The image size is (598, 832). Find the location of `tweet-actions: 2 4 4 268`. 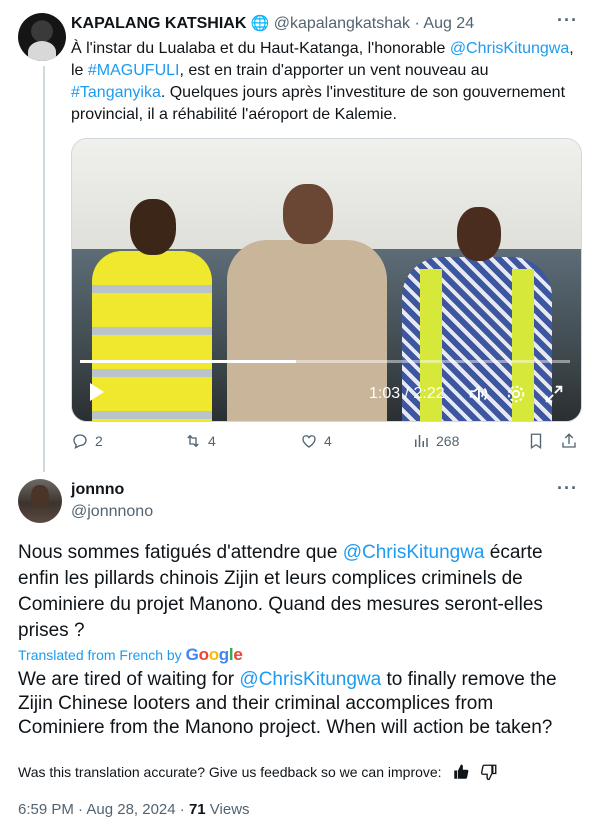

tweet-actions: 2 4 4 268 is located at coordinates (328, 443).